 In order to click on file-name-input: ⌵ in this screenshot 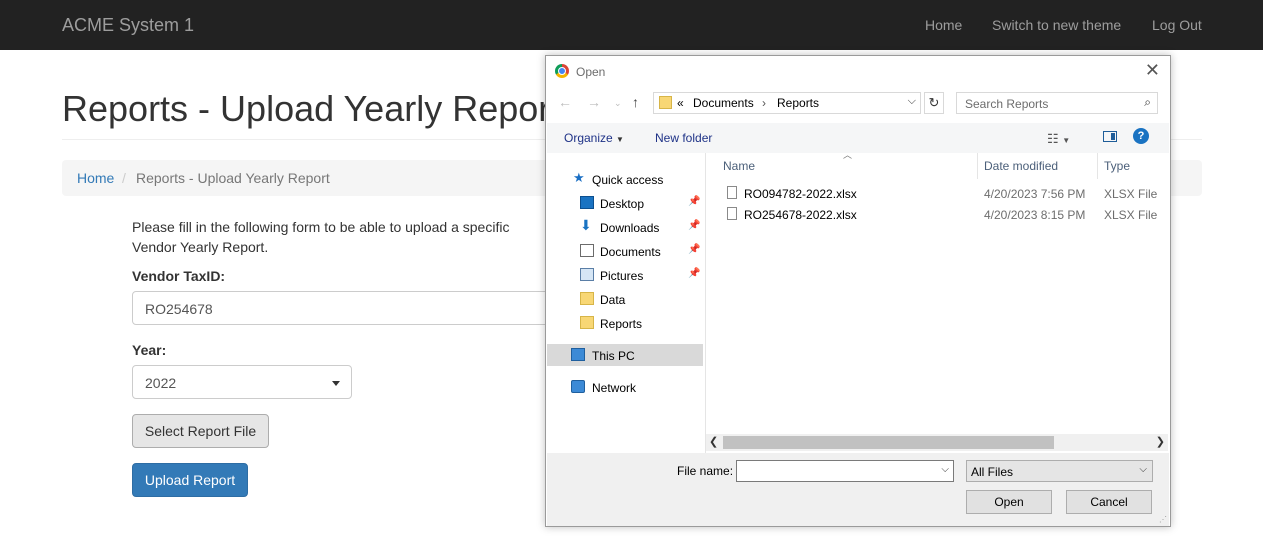, I will do `click(845, 471)`.